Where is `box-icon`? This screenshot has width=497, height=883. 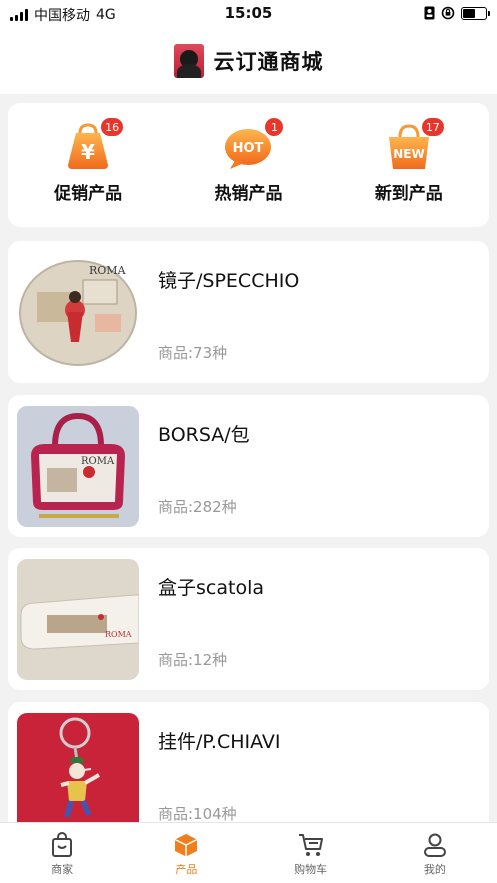 box-icon is located at coordinates (186, 845).